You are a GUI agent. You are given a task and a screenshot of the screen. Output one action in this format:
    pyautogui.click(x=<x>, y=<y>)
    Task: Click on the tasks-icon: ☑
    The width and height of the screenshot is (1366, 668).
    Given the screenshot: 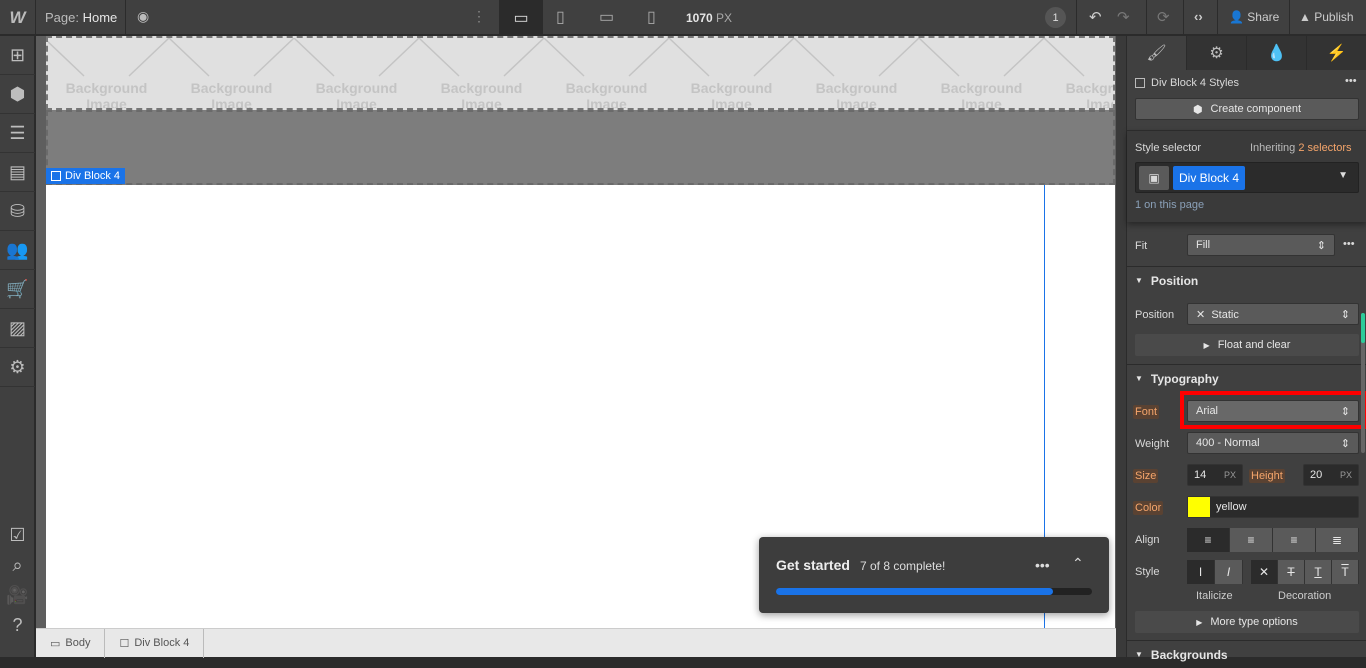 What is the action you would take?
    pyautogui.click(x=17, y=535)
    